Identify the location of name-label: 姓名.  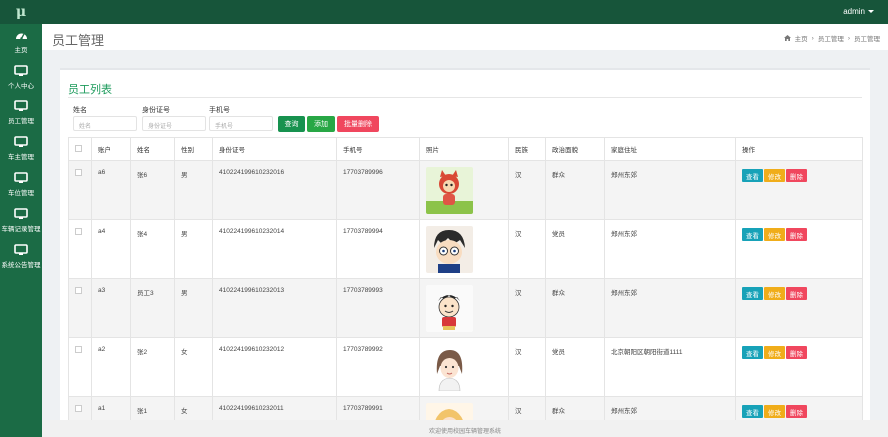
(80, 110).